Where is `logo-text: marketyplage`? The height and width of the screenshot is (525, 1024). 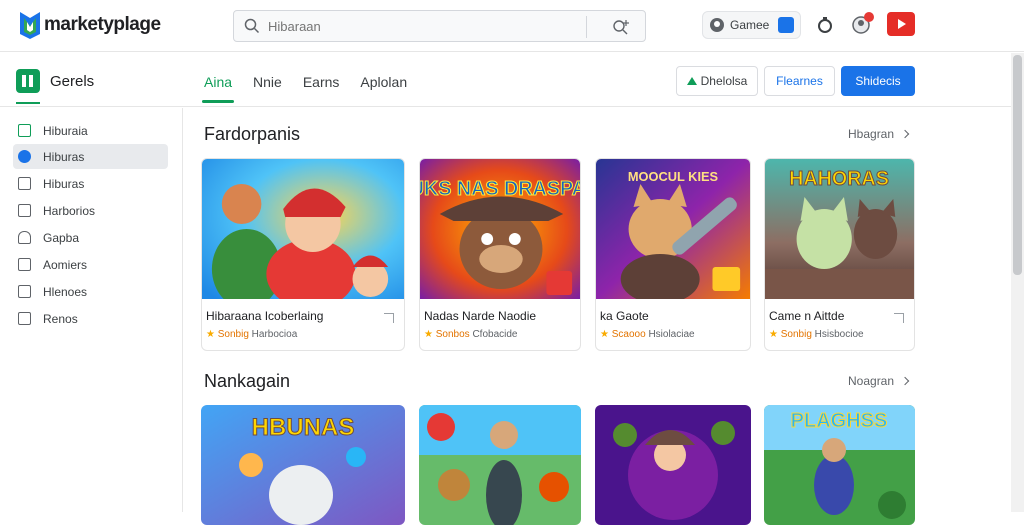 logo-text: marketyplage is located at coordinates (102, 24).